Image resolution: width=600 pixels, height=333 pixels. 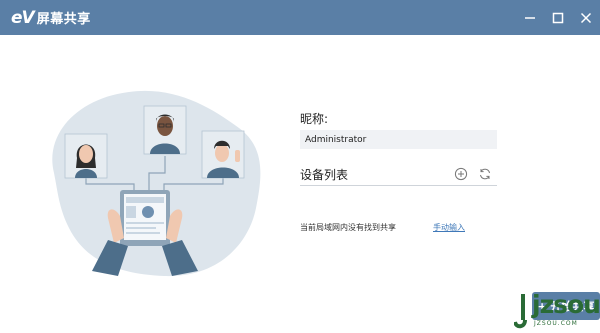 What do you see at coordinates (145, 218) in the screenshot?
I see `tablet-device` at bounding box center [145, 218].